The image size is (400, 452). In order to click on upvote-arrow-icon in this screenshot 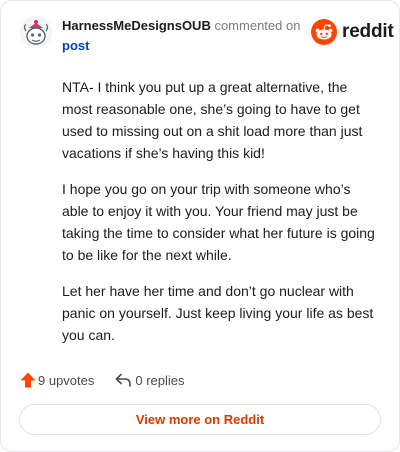, I will do `click(28, 380)`.